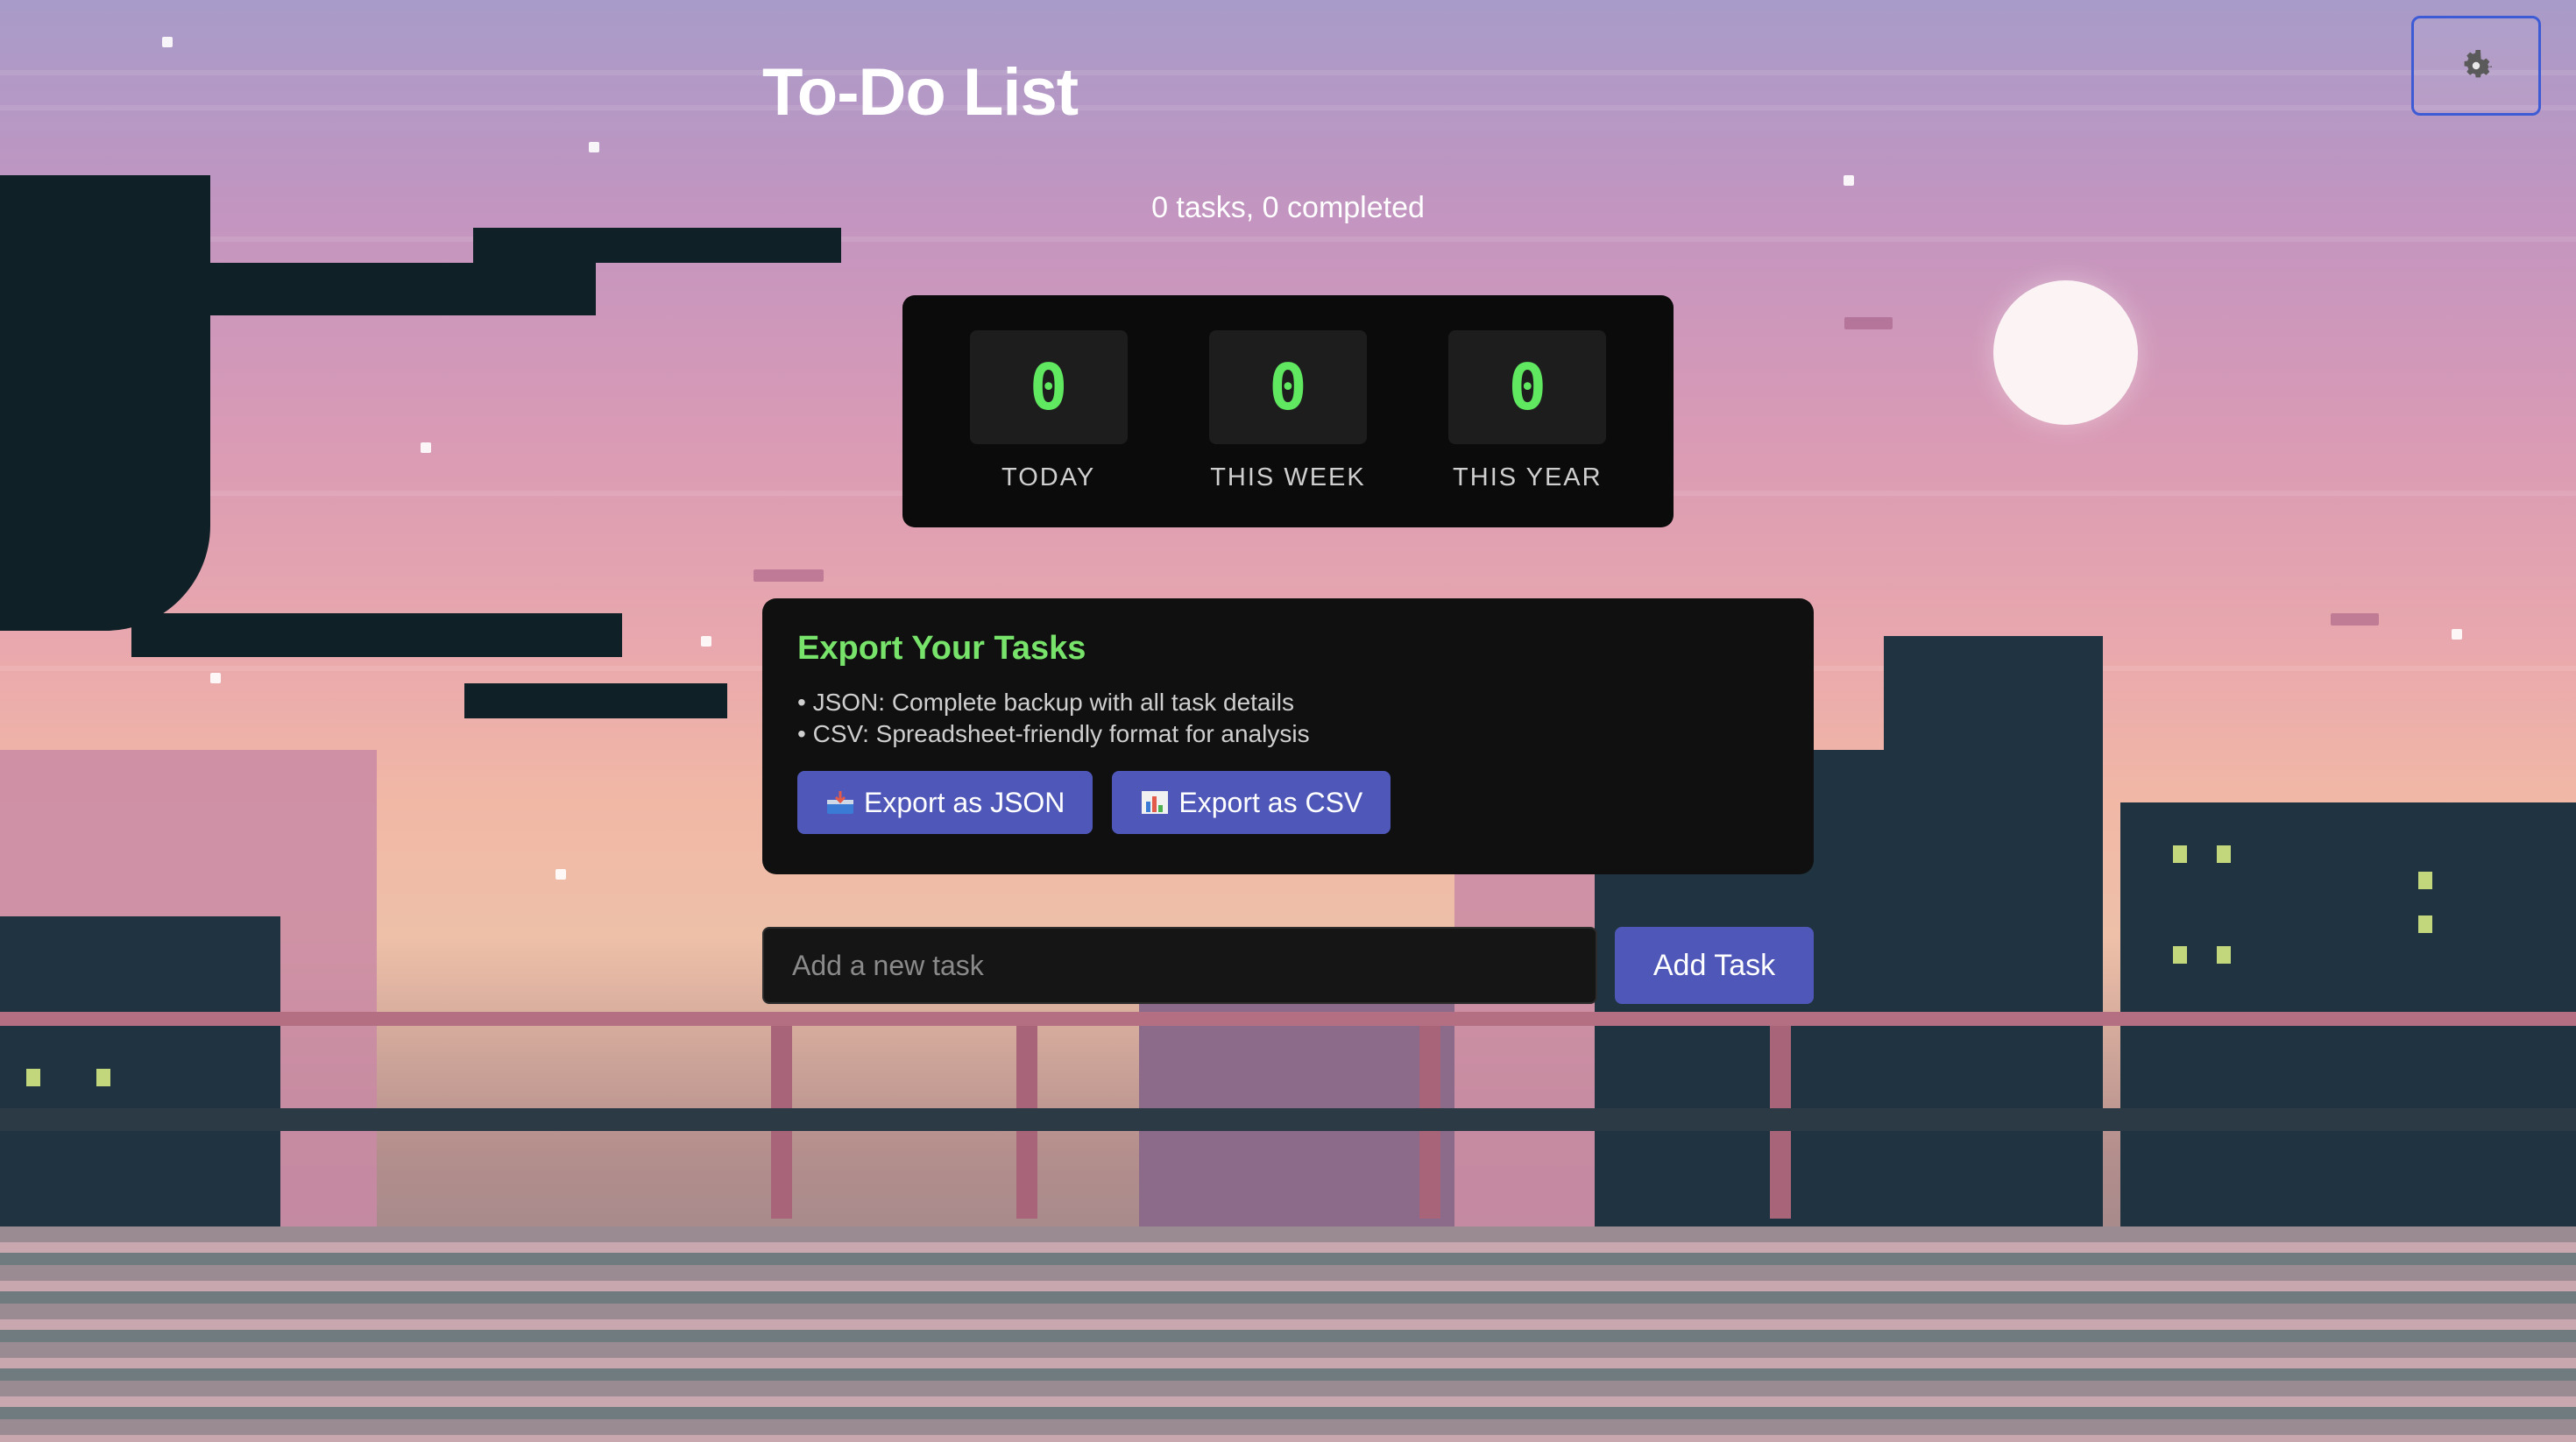 This screenshot has width=2576, height=1442. What do you see at coordinates (920, 92) in the screenshot?
I see `page-title: To-Do List` at bounding box center [920, 92].